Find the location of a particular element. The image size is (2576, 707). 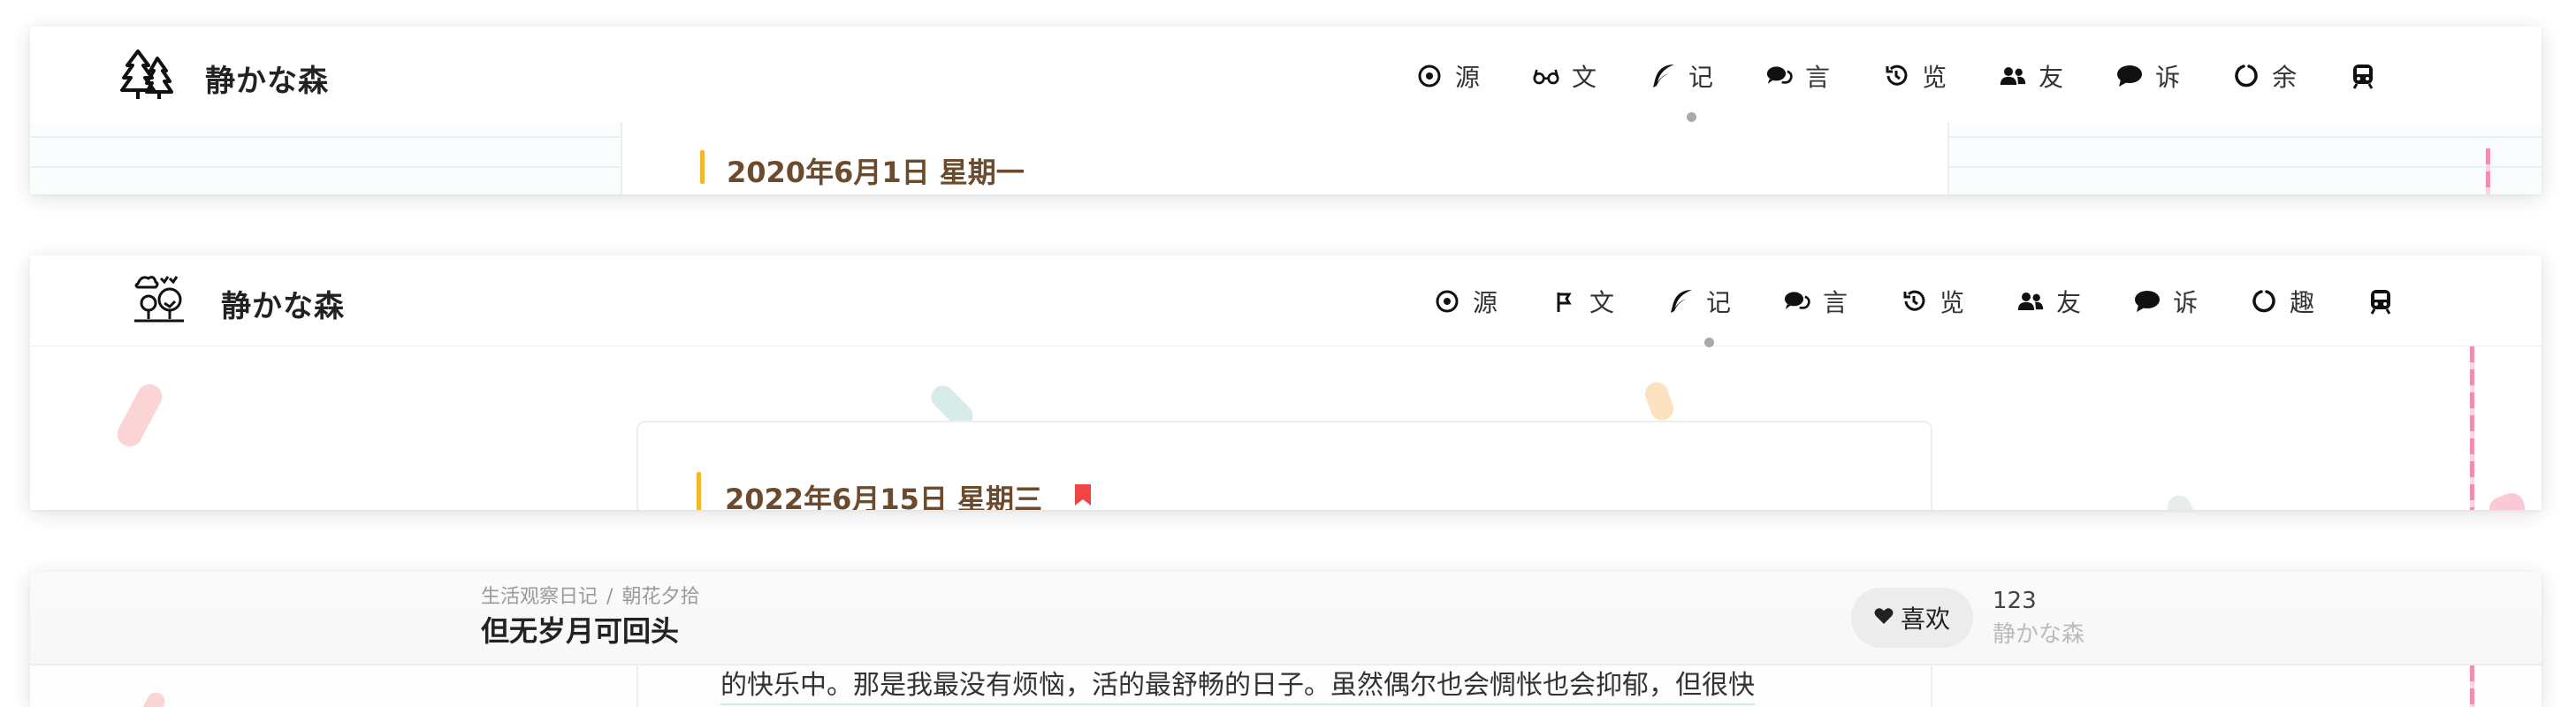

site-name: 静かな森 is located at coordinates (2039, 634).